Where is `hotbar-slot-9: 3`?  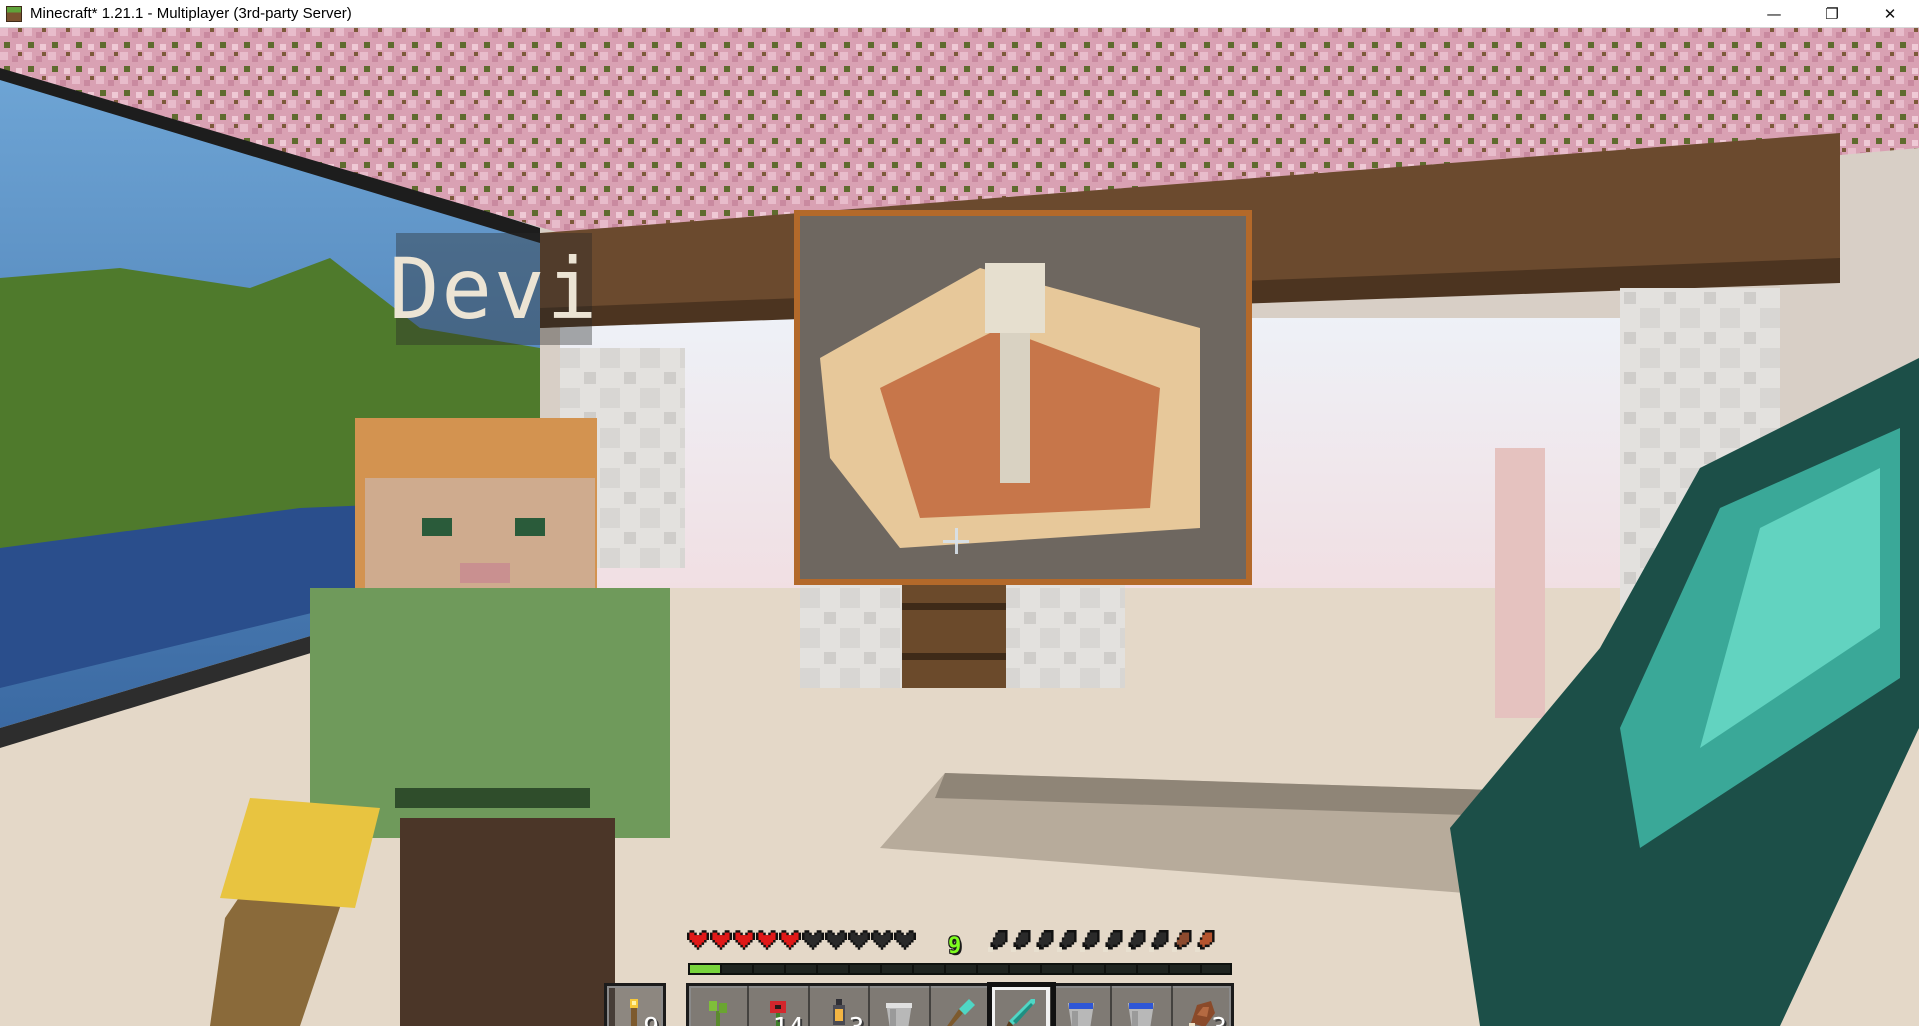 hotbar-slot-9: 3 is located at coordinates (1202, 1006).